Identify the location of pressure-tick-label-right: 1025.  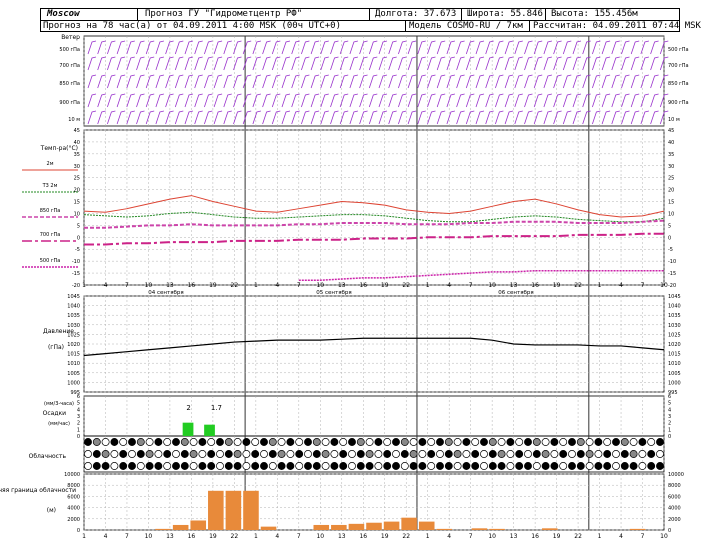
(674, 335).